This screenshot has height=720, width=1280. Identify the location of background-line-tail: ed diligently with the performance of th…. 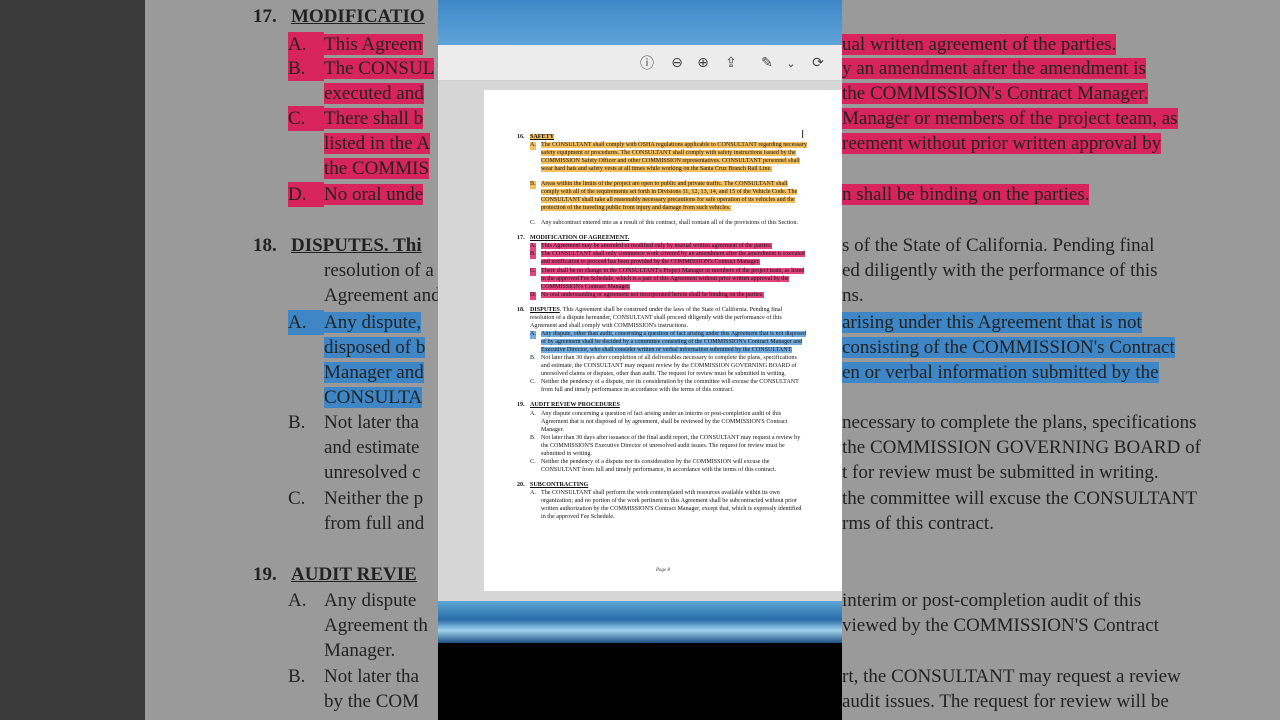
(1000, 270).